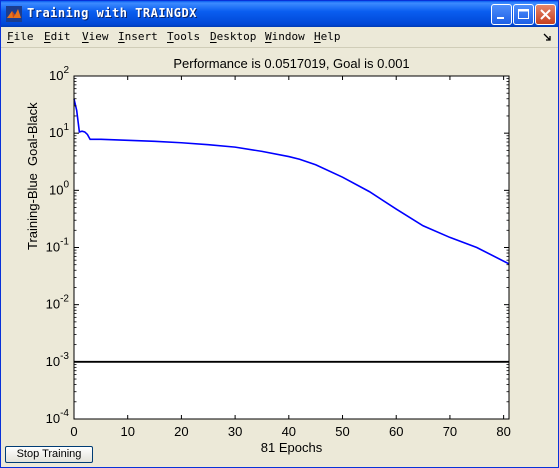 This screenshot has height=468, width=559. I want to click on x-tick-label: 60, so click(396, 431).